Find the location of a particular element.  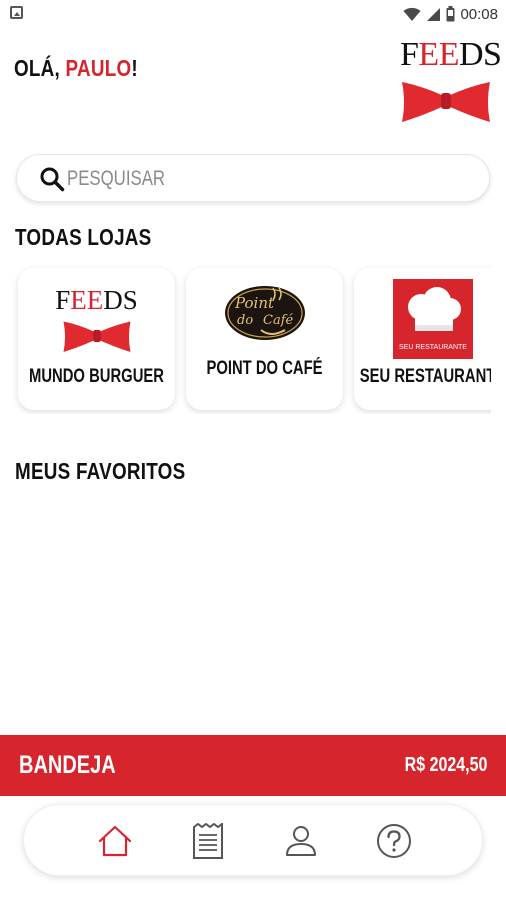

nav-help is located at coordinates (394, 841).